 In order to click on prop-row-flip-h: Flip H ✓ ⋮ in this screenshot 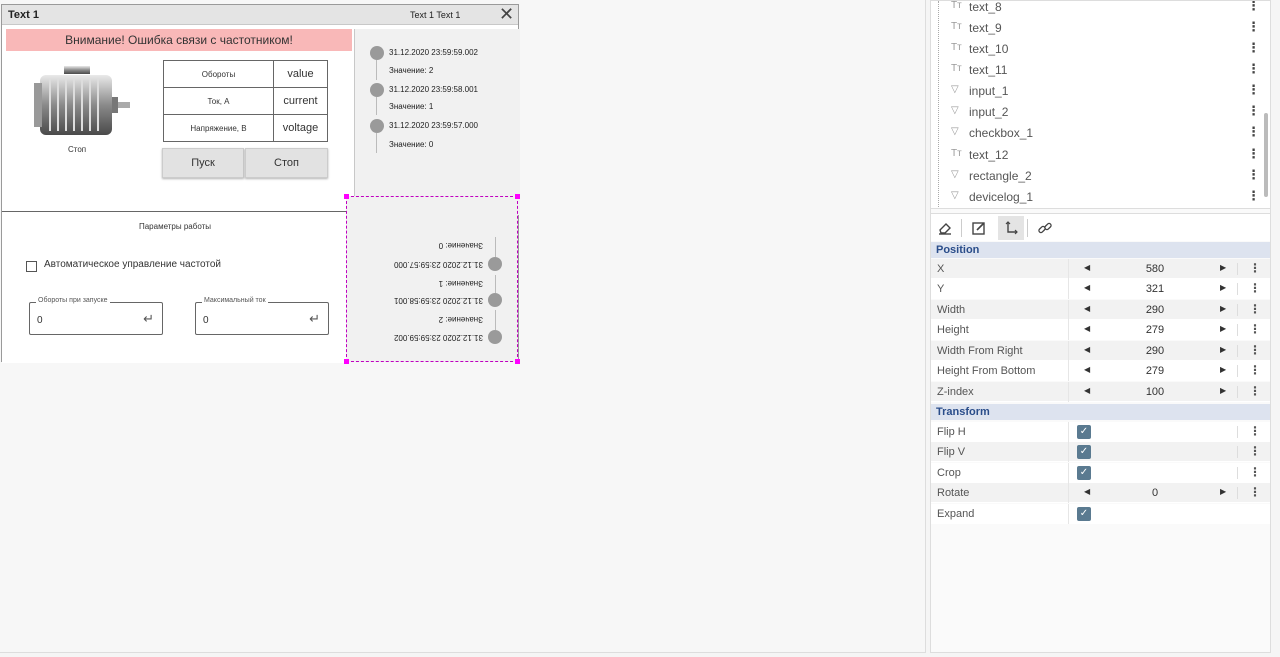, I will do `click(1100, 432)`.